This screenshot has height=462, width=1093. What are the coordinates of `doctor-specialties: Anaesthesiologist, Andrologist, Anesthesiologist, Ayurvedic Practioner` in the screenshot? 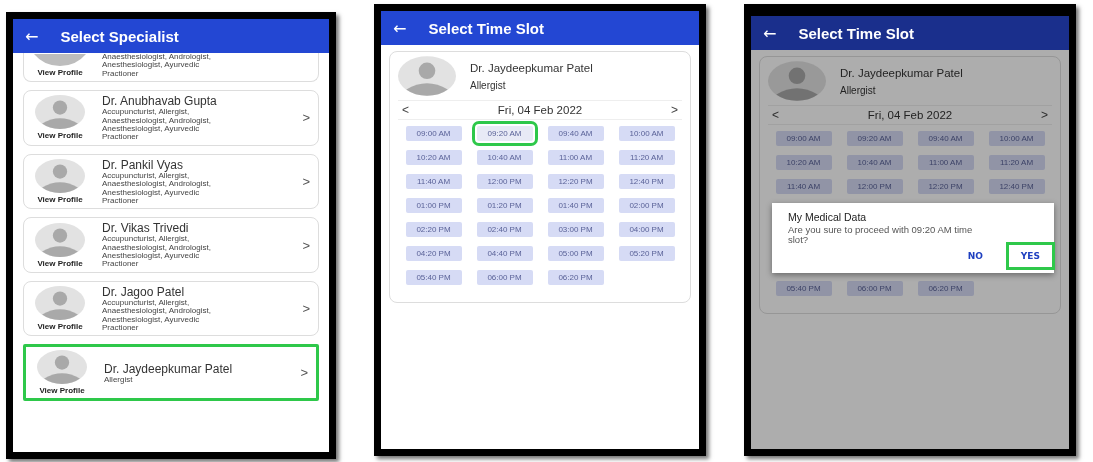 It's located at (157, 66).